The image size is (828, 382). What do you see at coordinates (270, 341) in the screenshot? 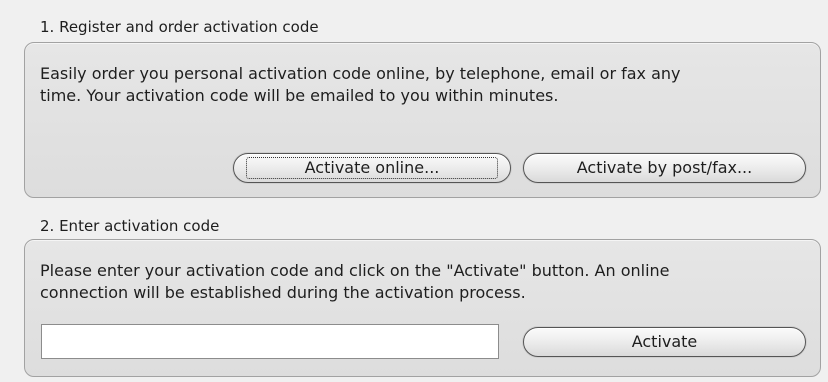
I see `activation-code-input` at bounding box center [270, 341].